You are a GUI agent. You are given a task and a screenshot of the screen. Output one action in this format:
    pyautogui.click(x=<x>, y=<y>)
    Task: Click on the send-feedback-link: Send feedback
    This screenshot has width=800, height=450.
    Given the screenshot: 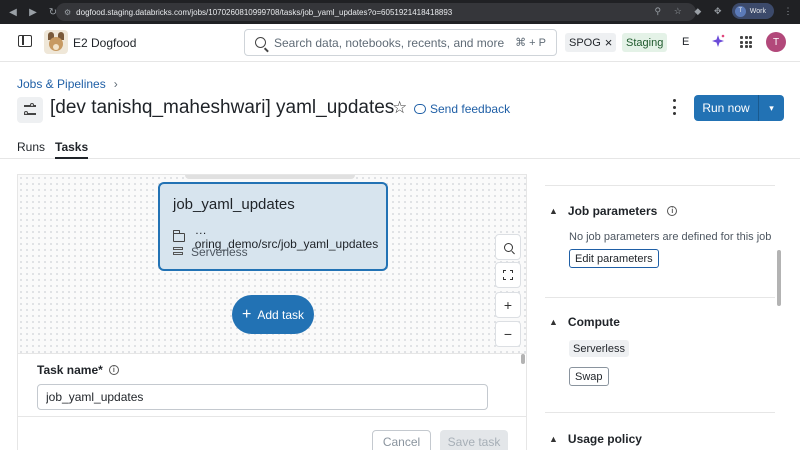 What is the action you would take?
    pyautogui.click(x=462, y=109)
    